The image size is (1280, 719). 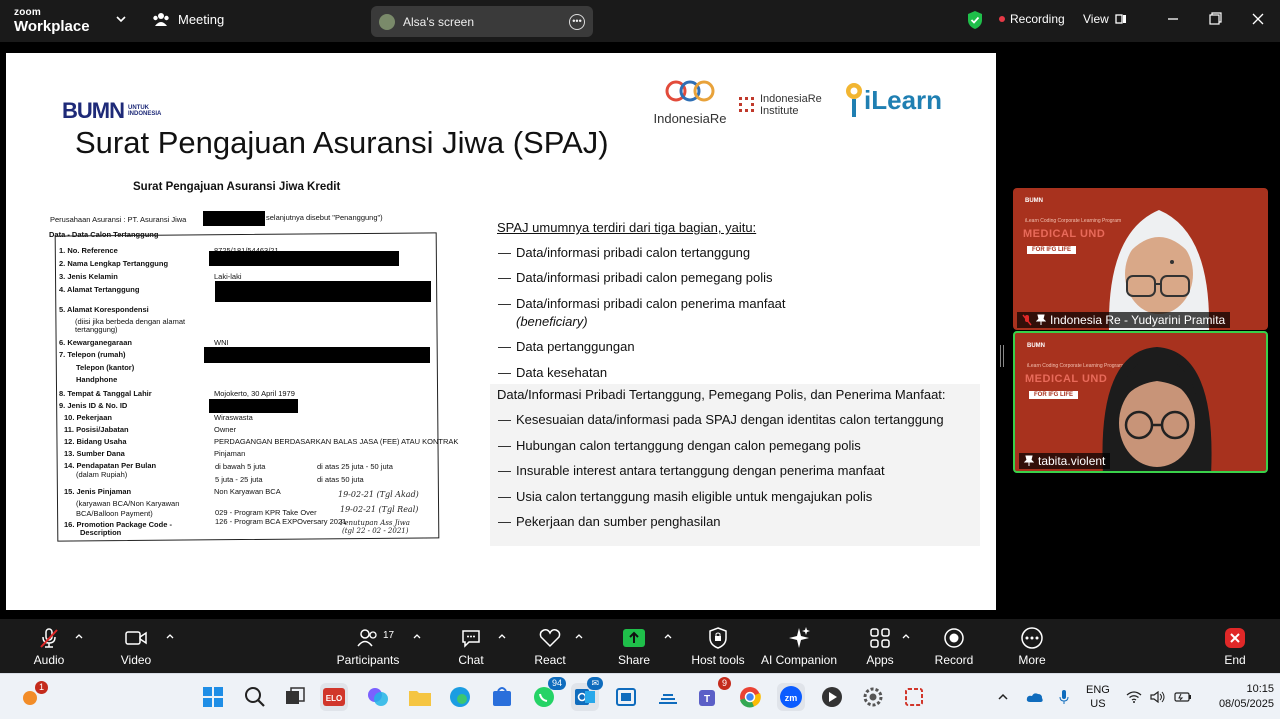 I want to click on spaj-part-item: Data kesehatan, so click(x=562, y=372).